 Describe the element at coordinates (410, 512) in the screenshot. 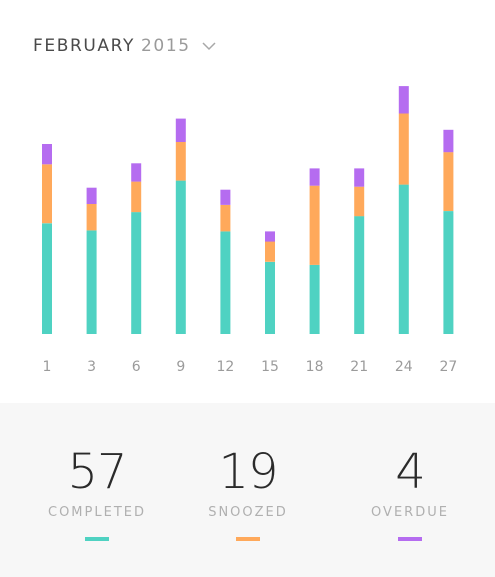

I see `overdue-label: OVERDUE` at that location.